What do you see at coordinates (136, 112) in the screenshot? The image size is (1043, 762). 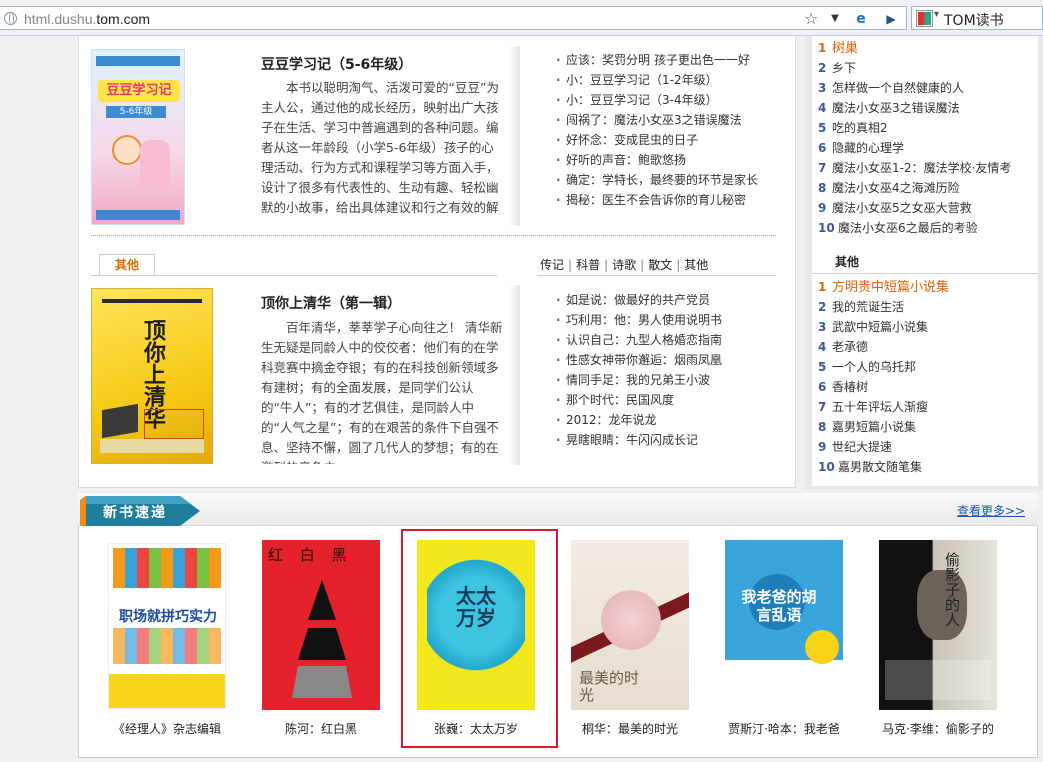 I see `cover-grade: 5-6年级` at bounding box center [136, 112].